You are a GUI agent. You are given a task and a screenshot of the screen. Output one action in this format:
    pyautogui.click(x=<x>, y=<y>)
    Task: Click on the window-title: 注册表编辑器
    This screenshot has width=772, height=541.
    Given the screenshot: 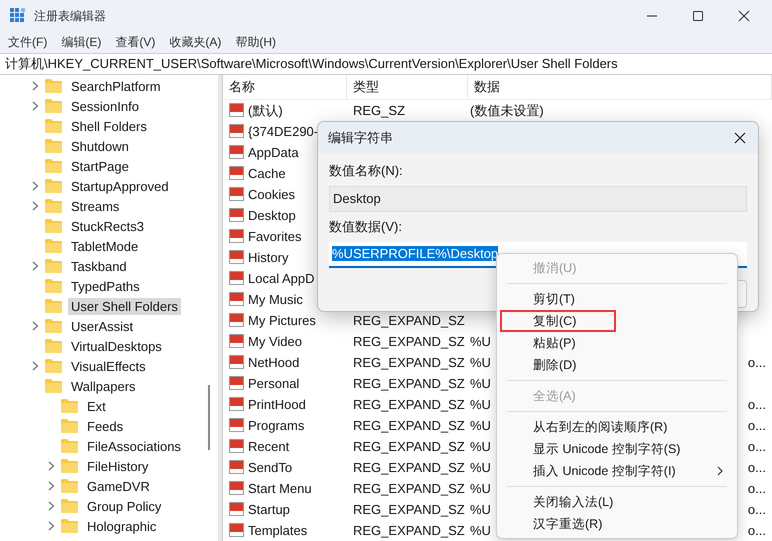 What is the action you would take?
    pyautogui.click(x=70, y=16)
    